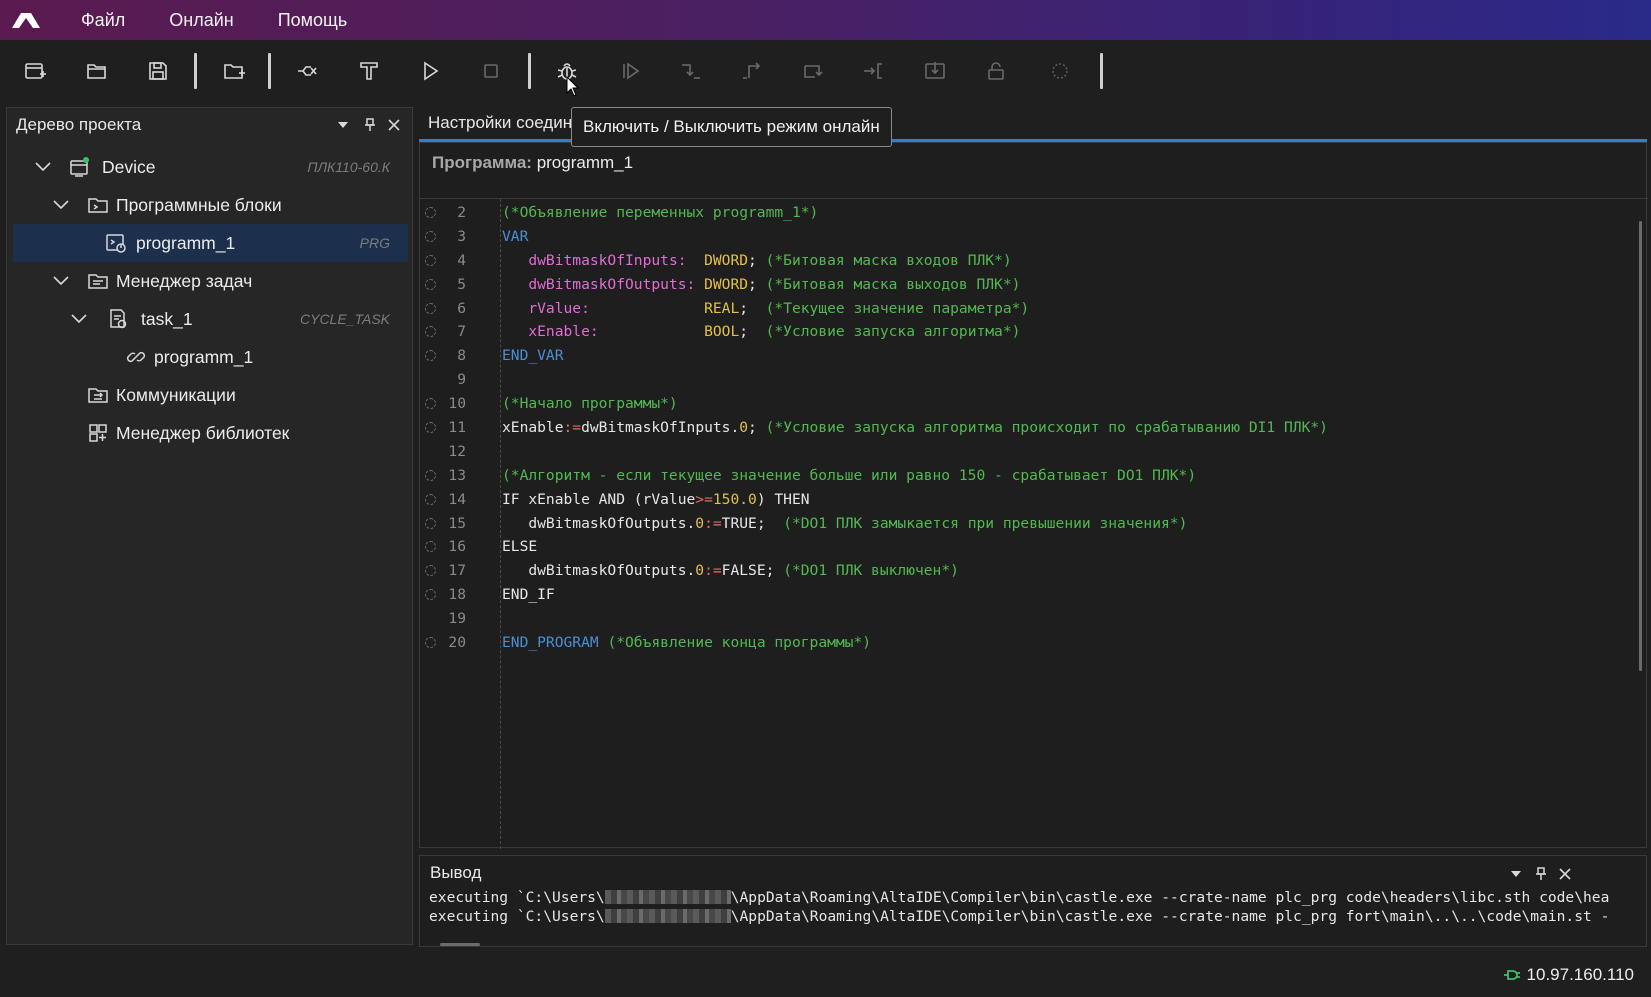 The image size is (1651, 997). What do you see at coordinates (1030, 213) in the screenshot?
I see `code-line: 2 (*Объявление переменных programm_1*)` at bounding box center [1030, 213].